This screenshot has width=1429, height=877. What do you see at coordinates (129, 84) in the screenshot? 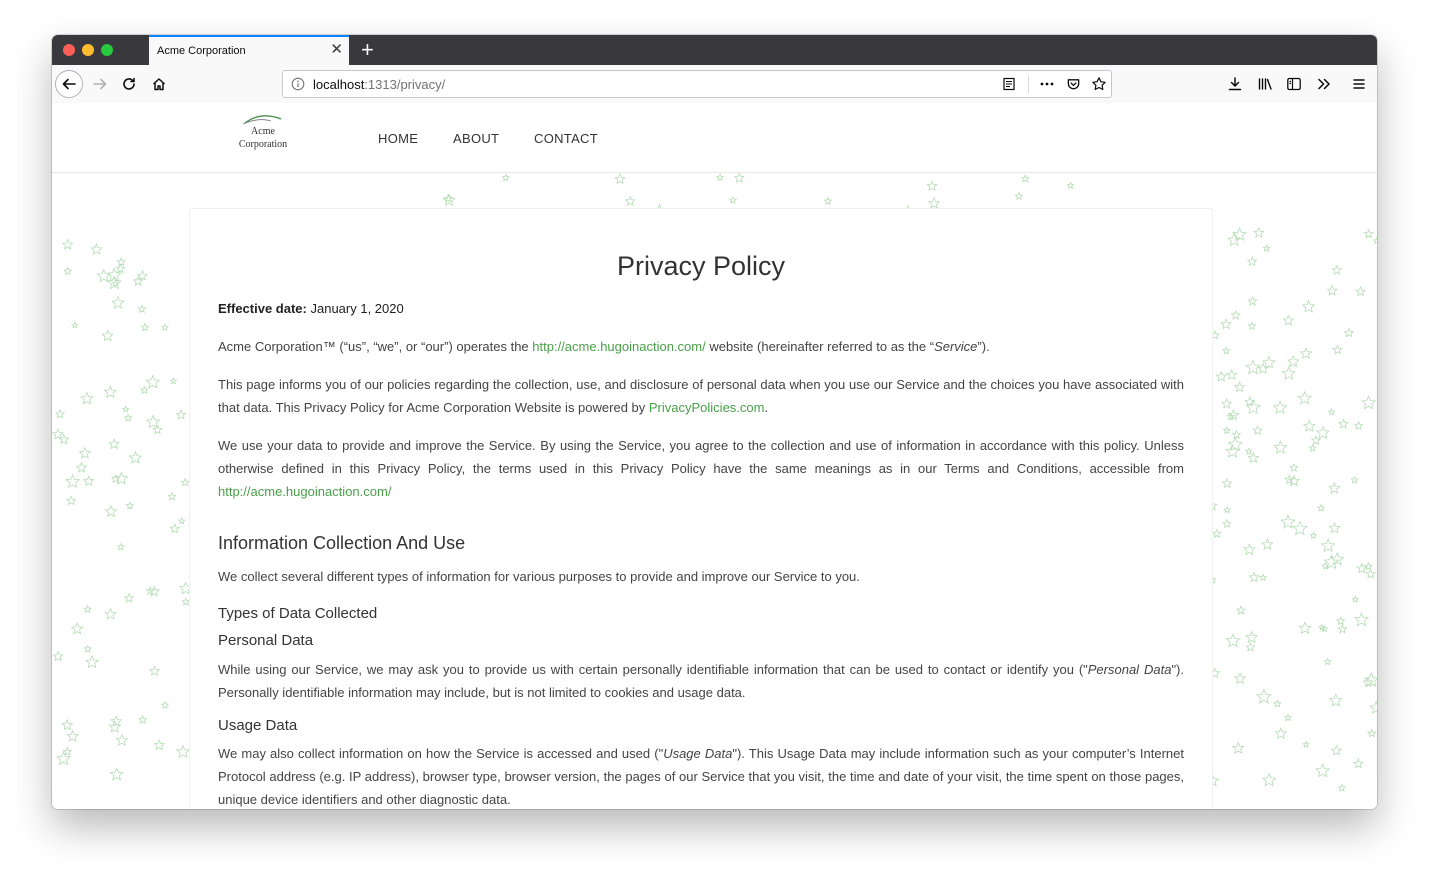
I see `reload-button` at bounding box center [129, 84].